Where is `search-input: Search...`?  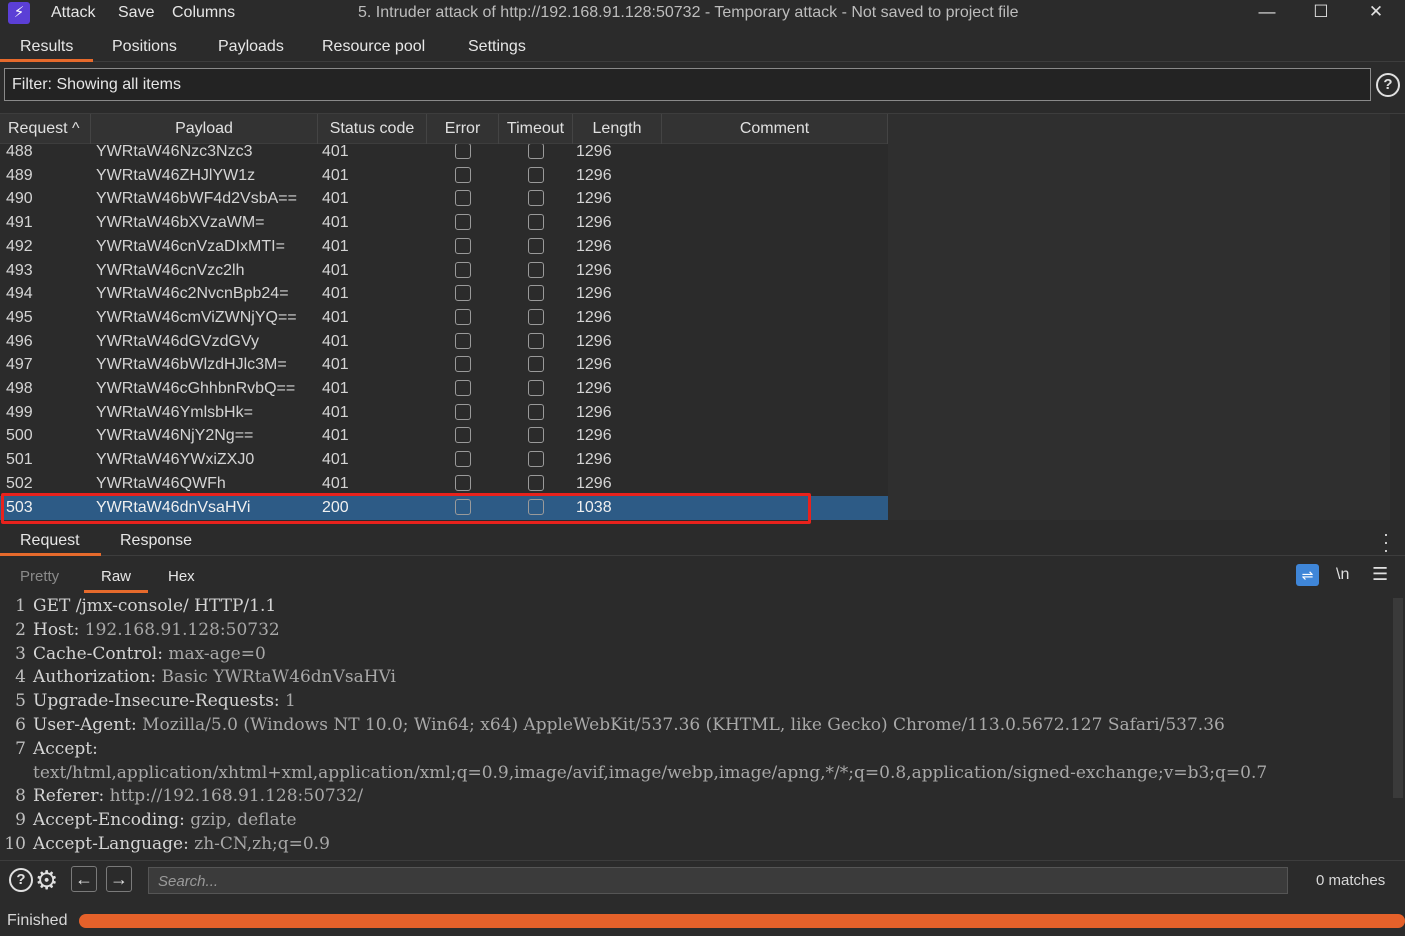 search-input: Search... is located at coordinates (718, 880).